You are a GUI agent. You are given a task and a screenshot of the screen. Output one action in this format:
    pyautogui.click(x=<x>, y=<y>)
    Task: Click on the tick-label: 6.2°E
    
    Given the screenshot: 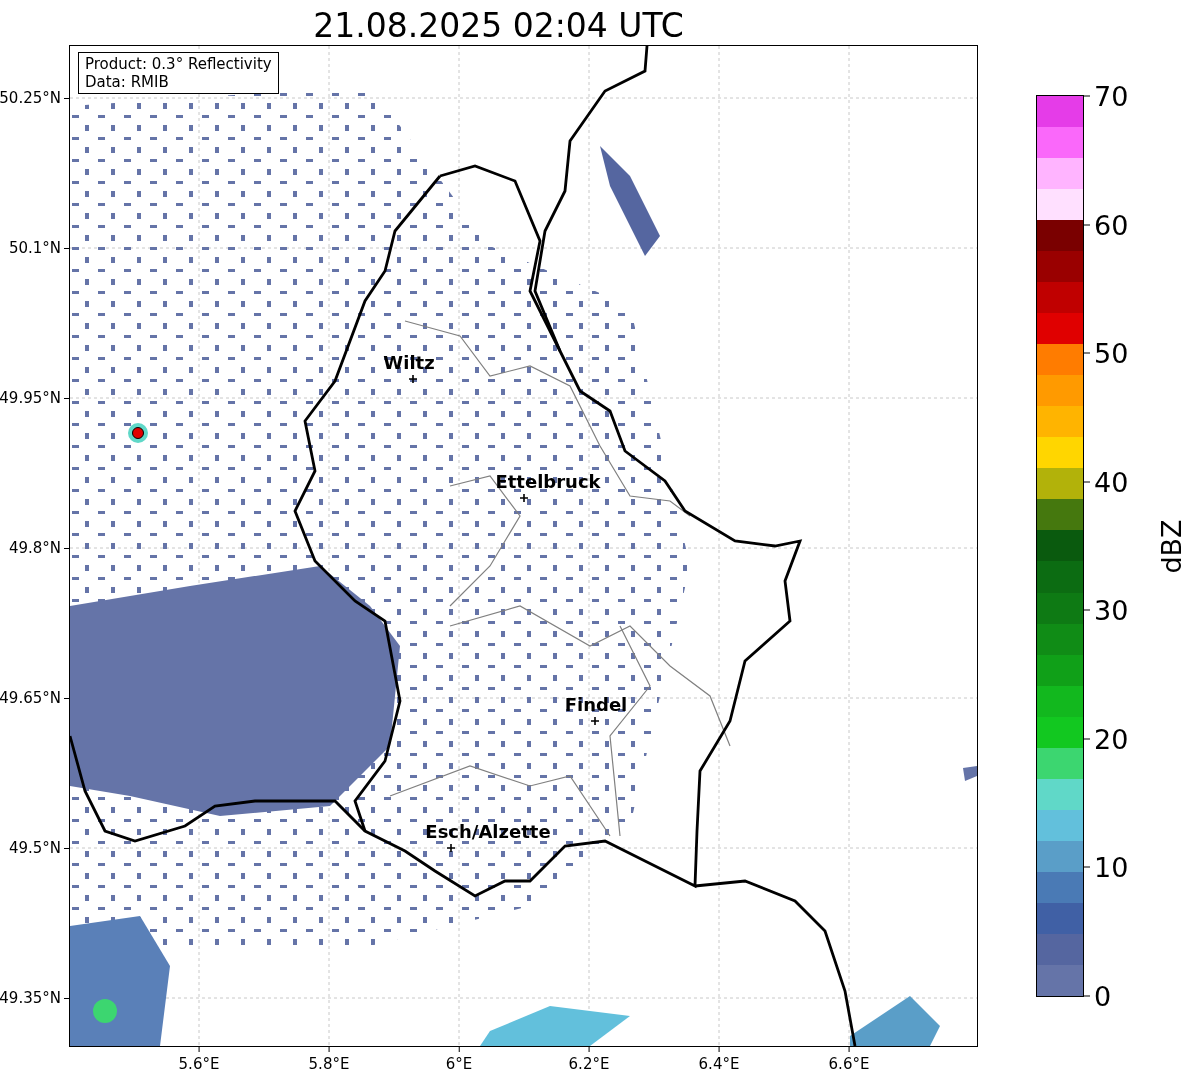 What is the action you would take?
    pyautogui.click(x=589, y=1064)
    